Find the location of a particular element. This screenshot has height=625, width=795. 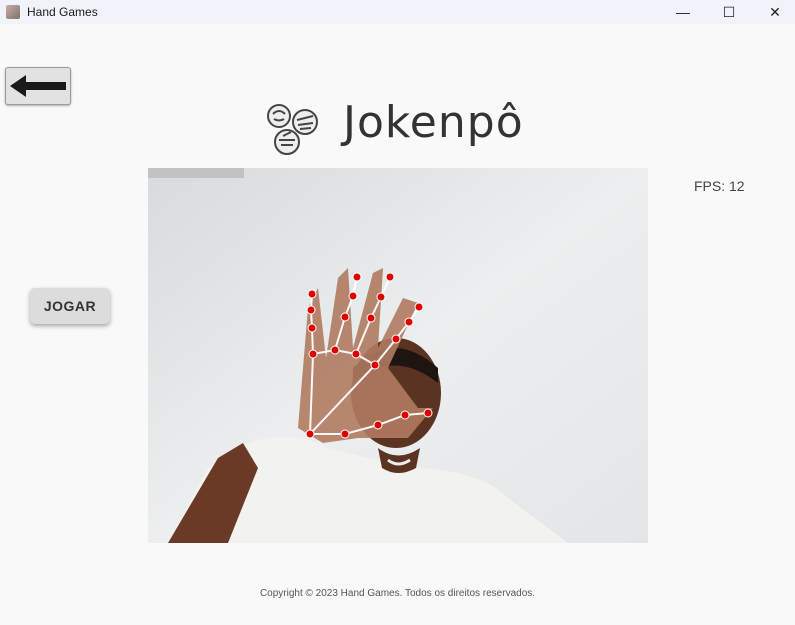

rock-paper-scissors-hands-icon is located at coordinates (294, 129).